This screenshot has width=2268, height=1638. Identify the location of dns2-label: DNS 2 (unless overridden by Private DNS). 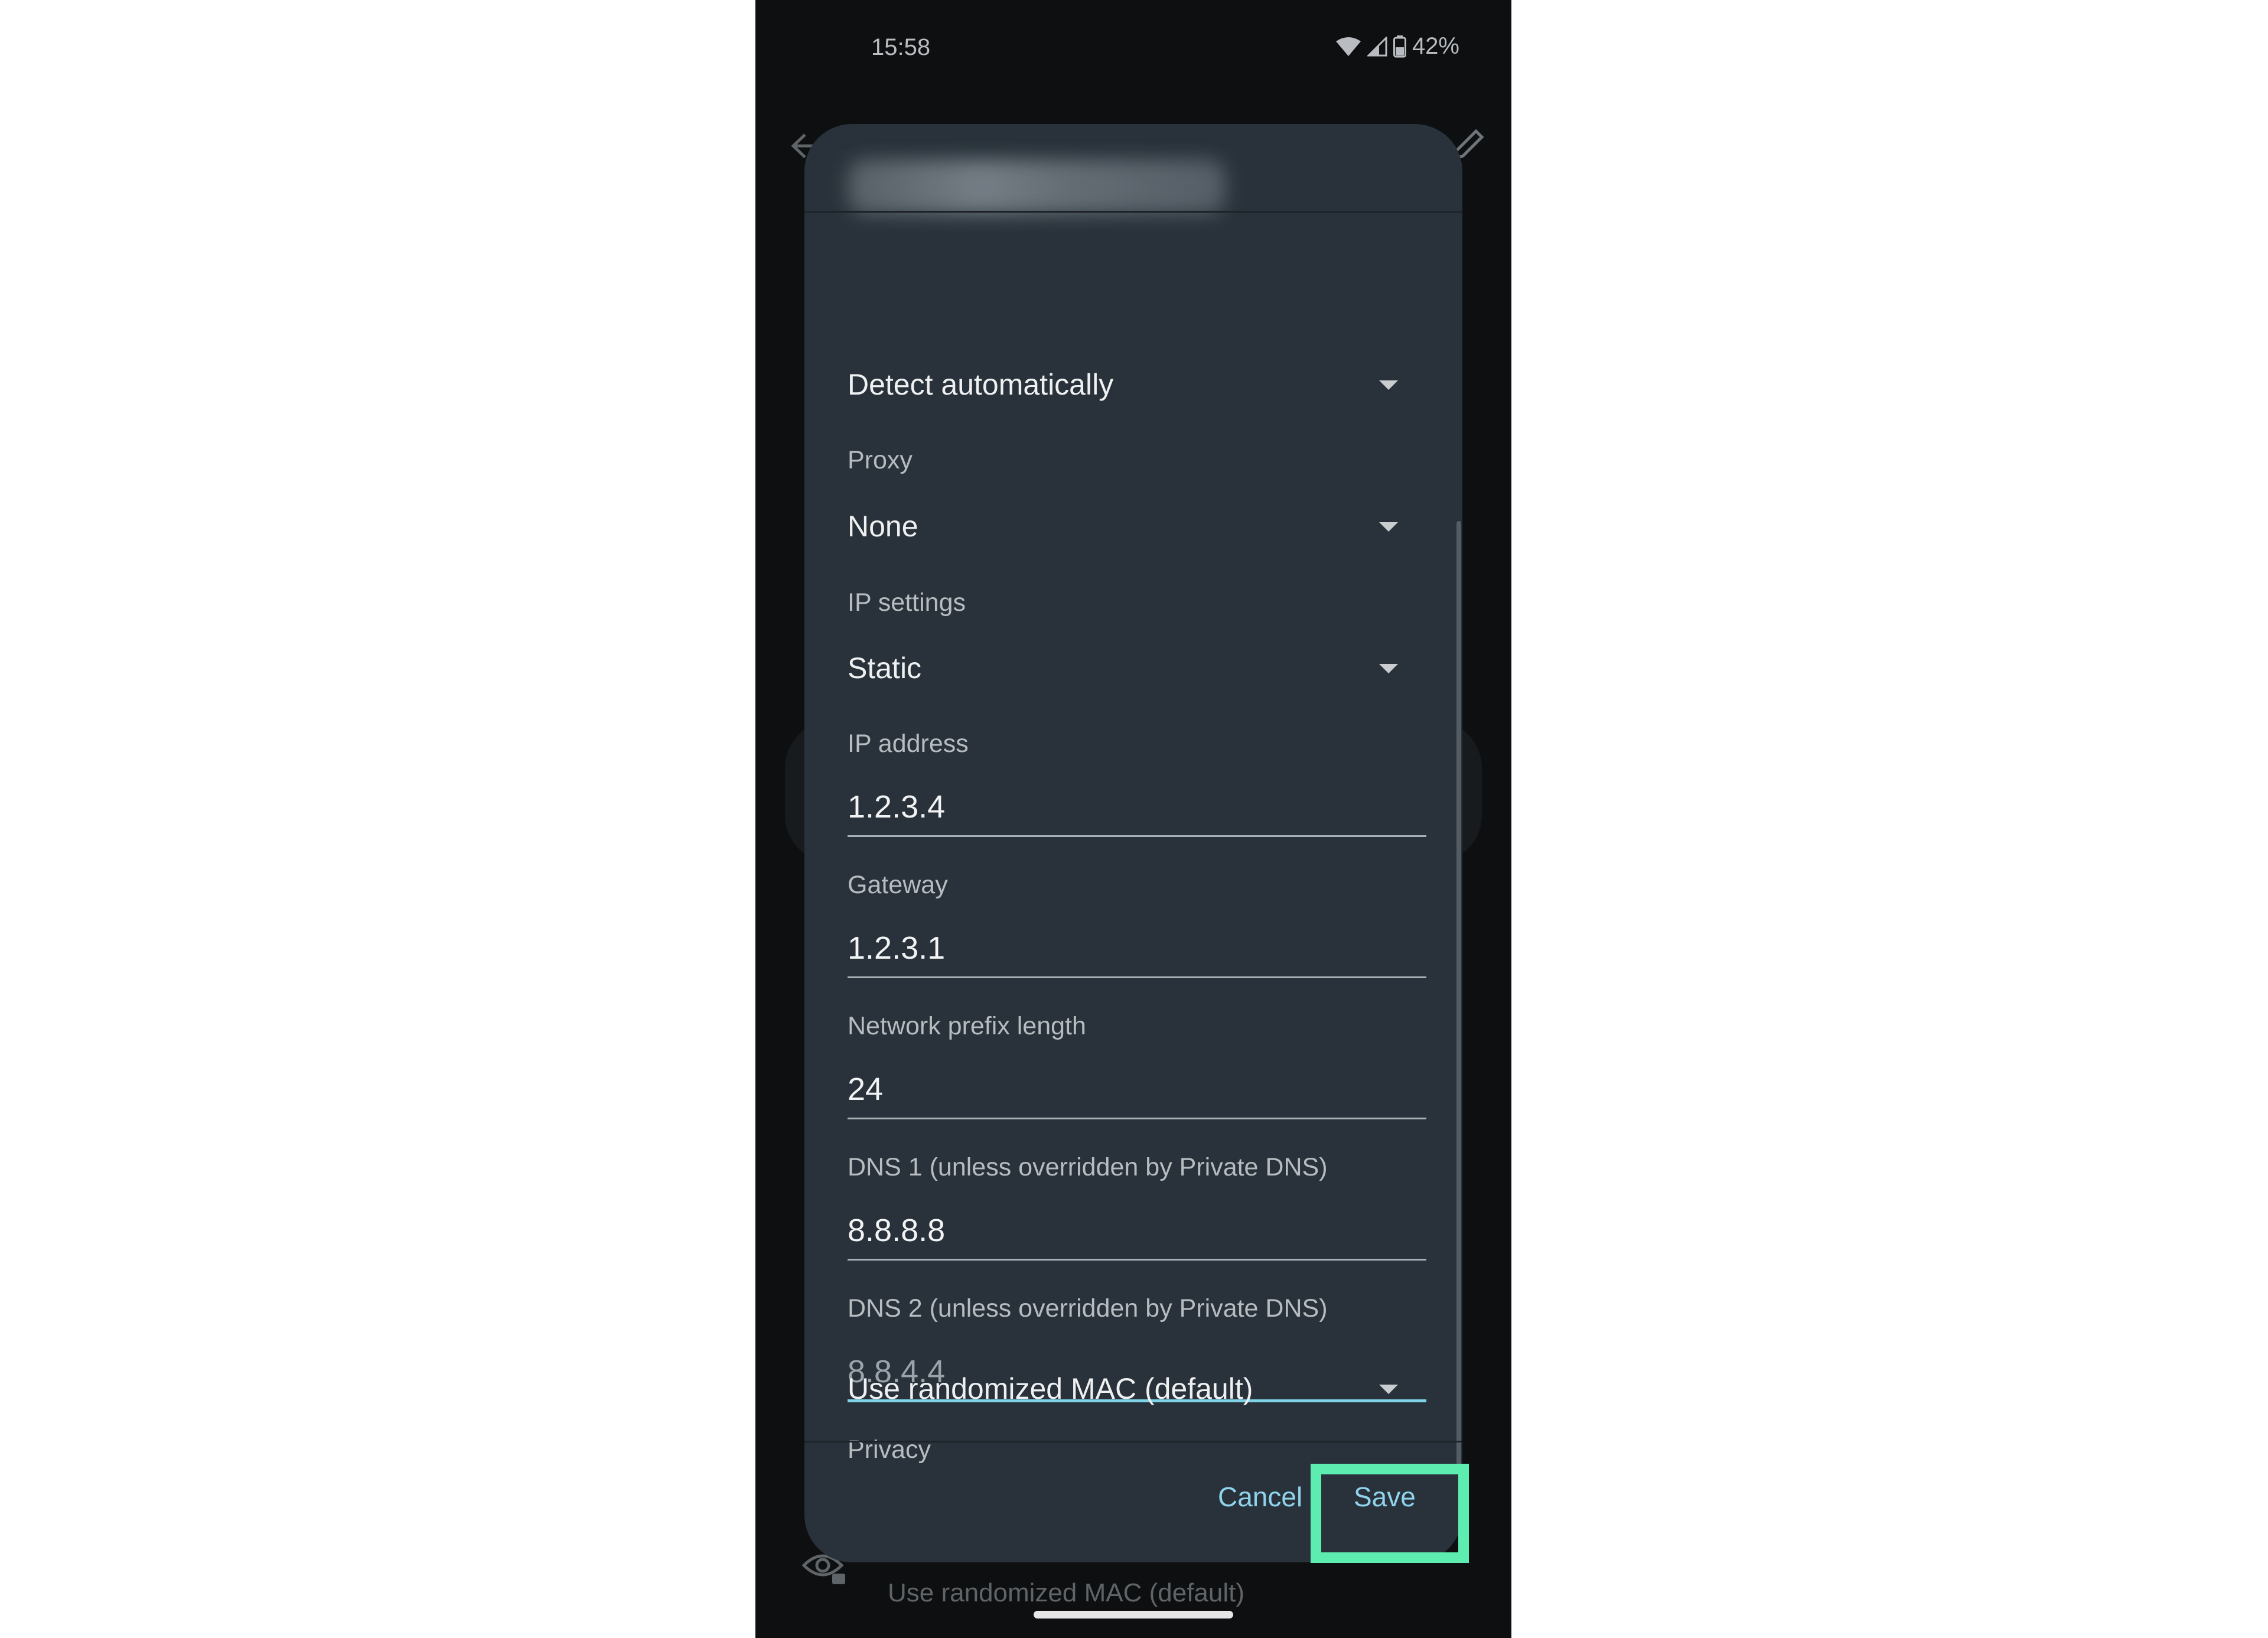
(1088, 1308).